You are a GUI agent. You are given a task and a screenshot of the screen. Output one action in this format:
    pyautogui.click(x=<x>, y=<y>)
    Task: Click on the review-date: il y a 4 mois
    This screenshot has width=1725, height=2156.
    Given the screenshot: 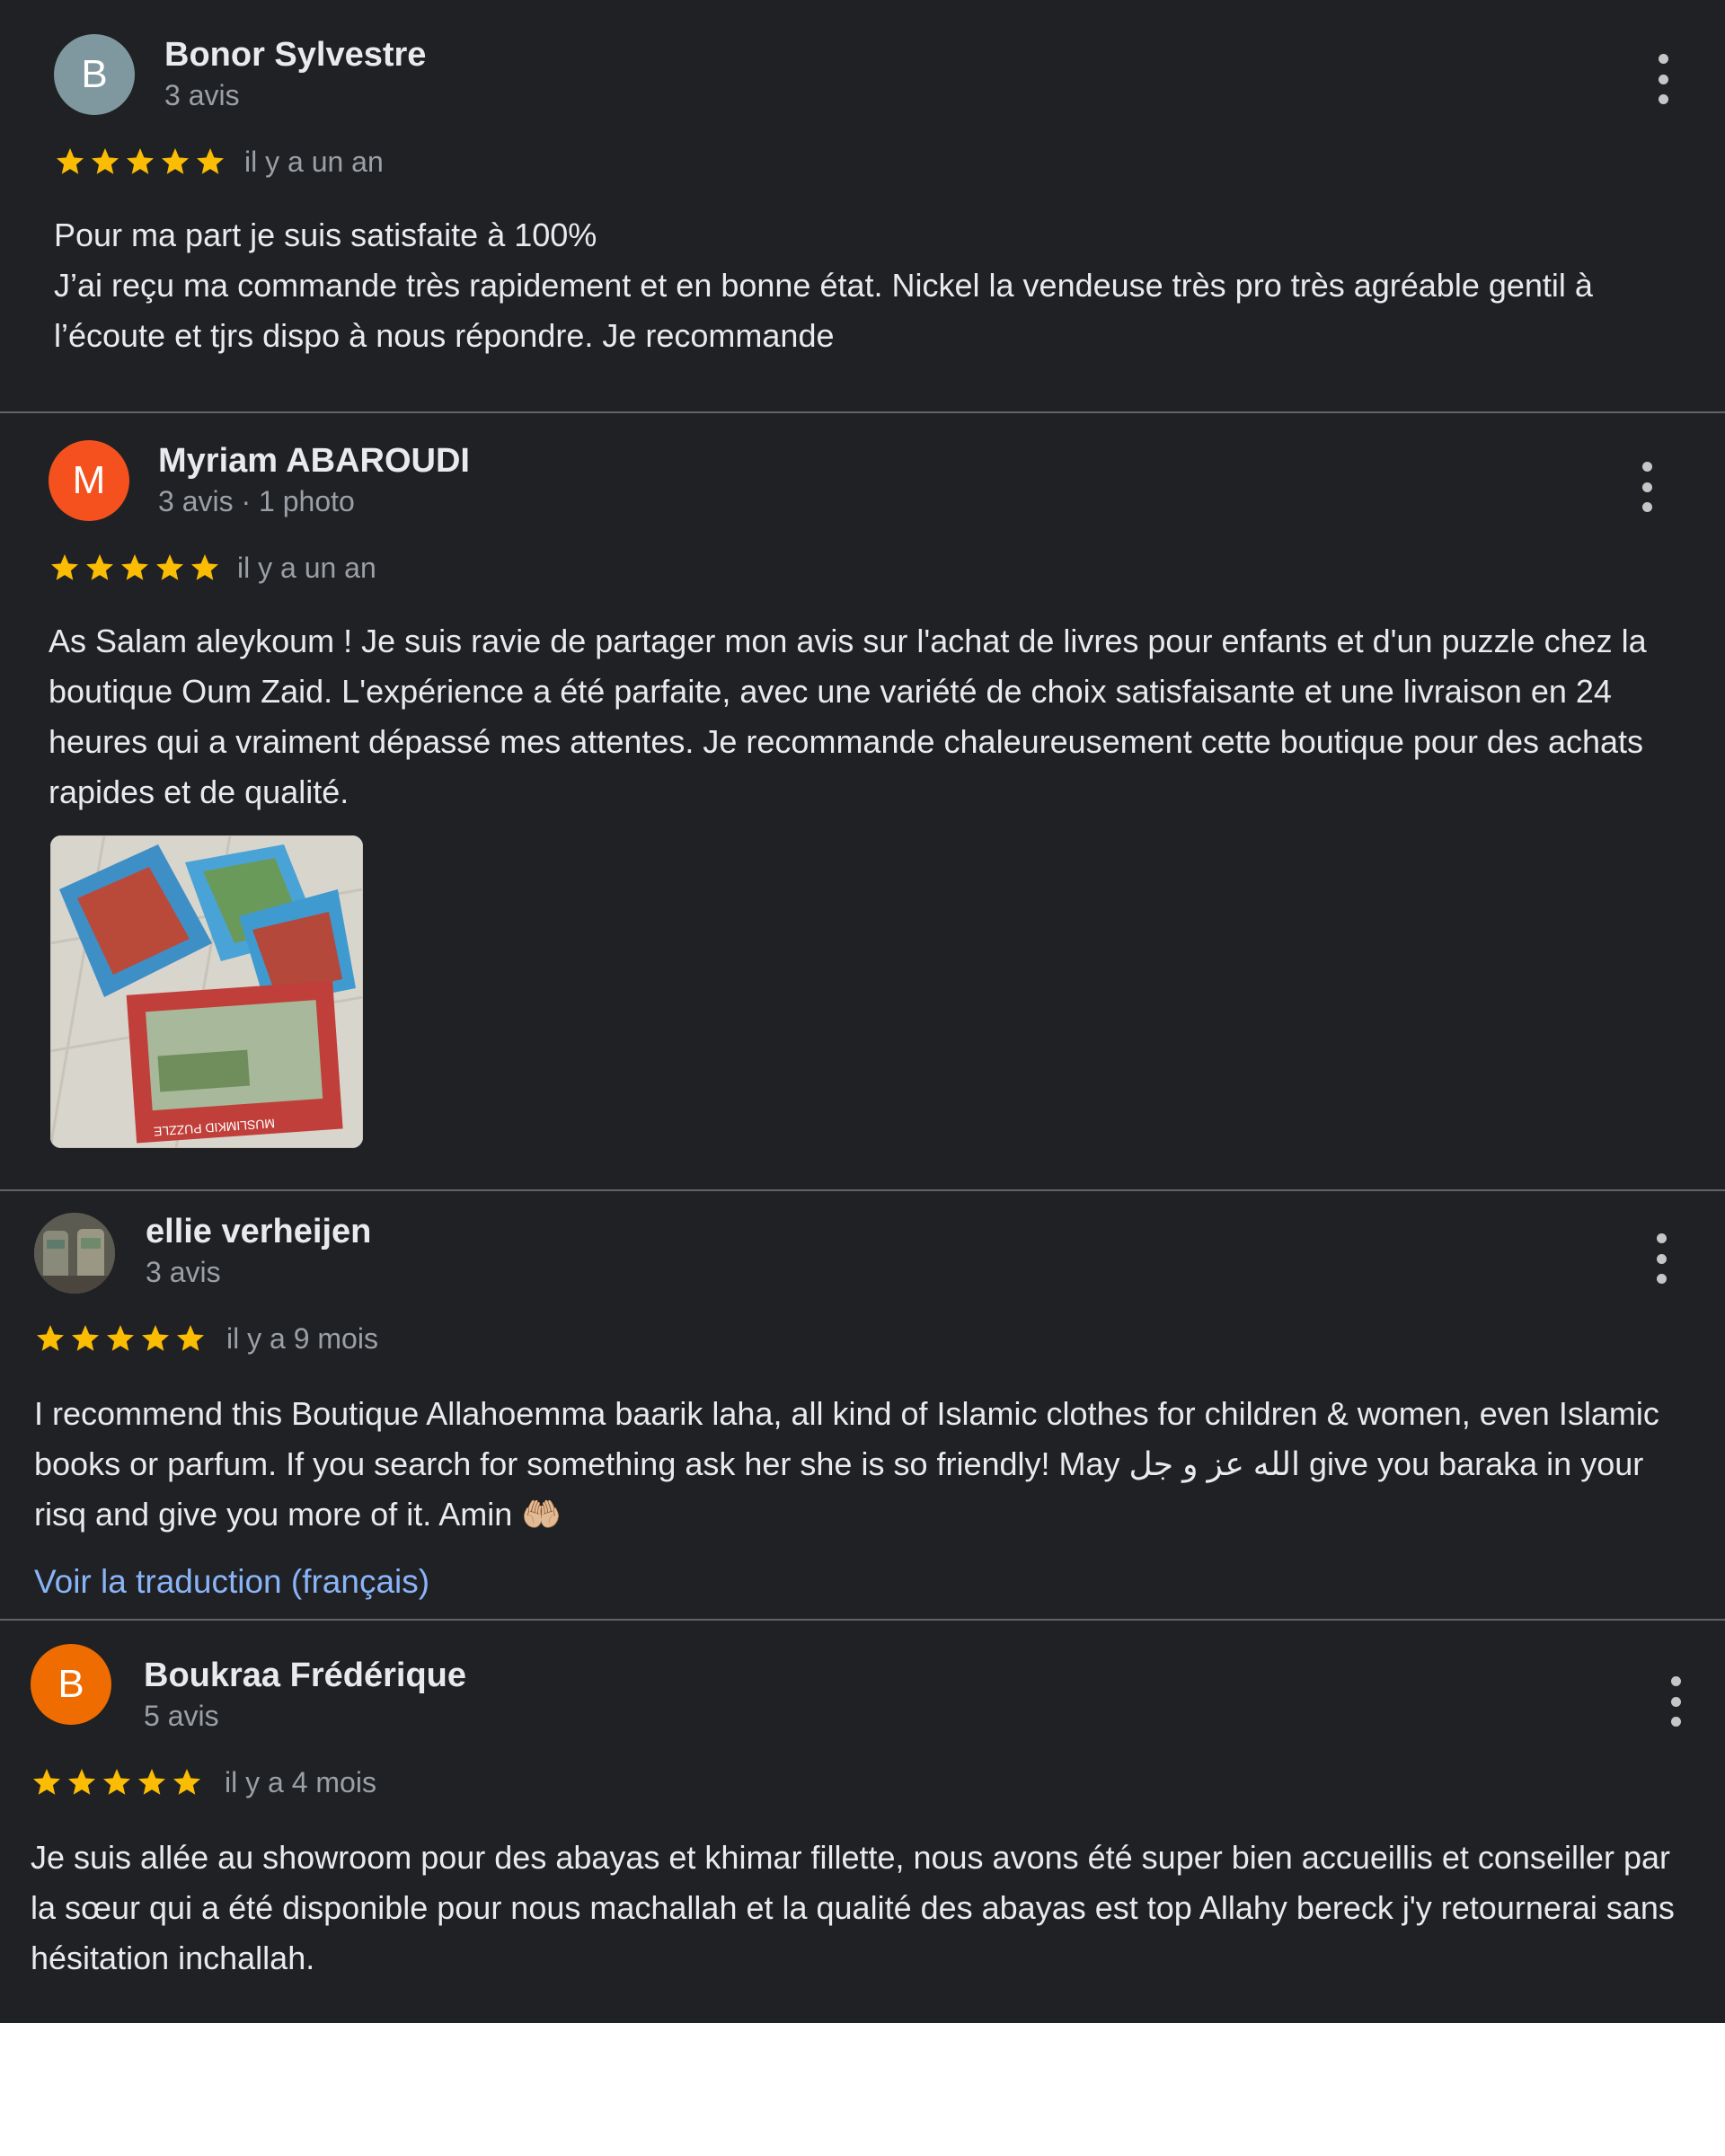 What is the action you would take?
    pyautogui.click(x=300, y=1782)
    